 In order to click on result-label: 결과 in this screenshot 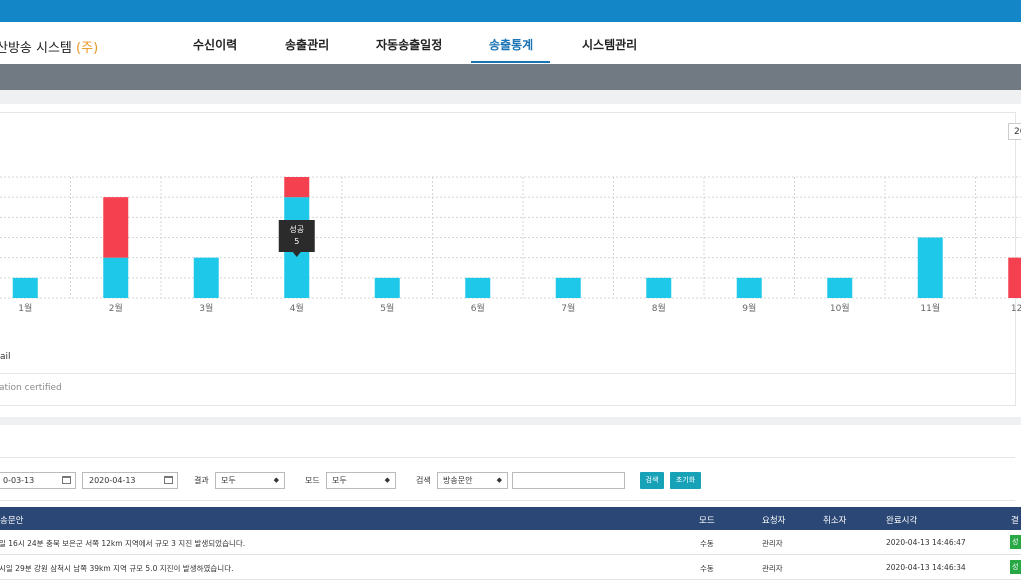, I will do `click(201, 480)`.